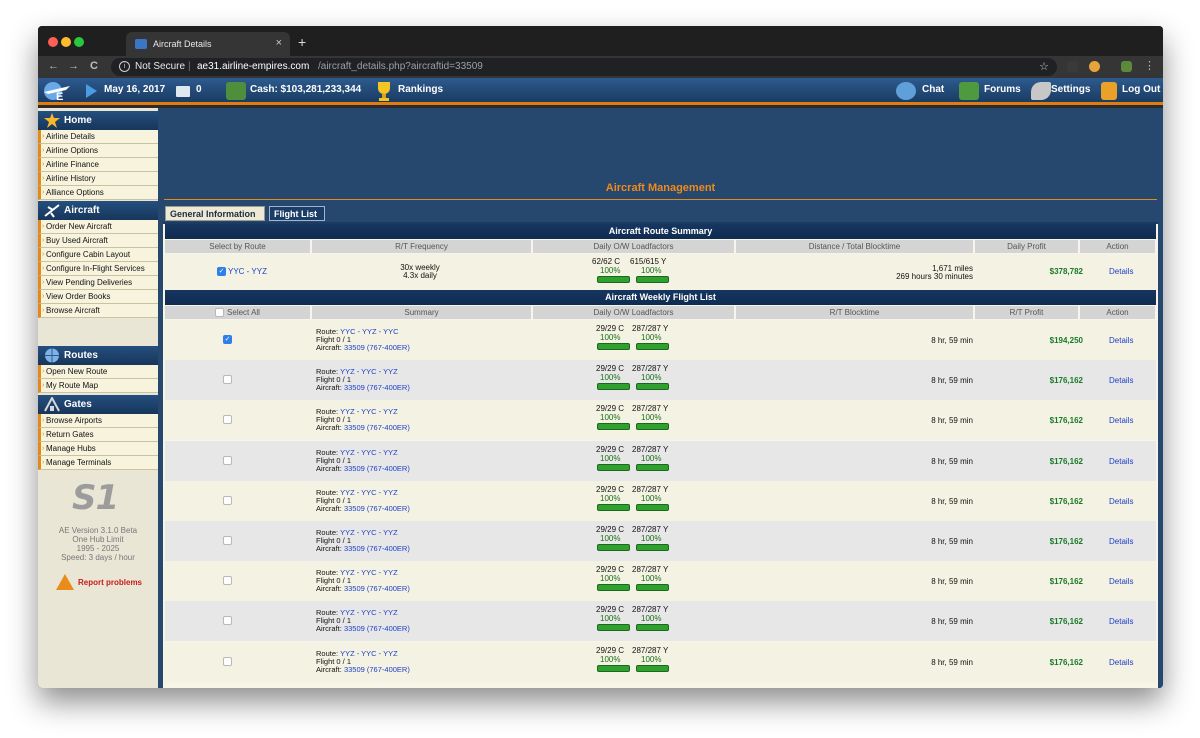  What do you see at coordinates (98, 297) in the screenshot?
I see `sidebar-item-view-order-books: › View Order Books` at bounding box center [98, 297].